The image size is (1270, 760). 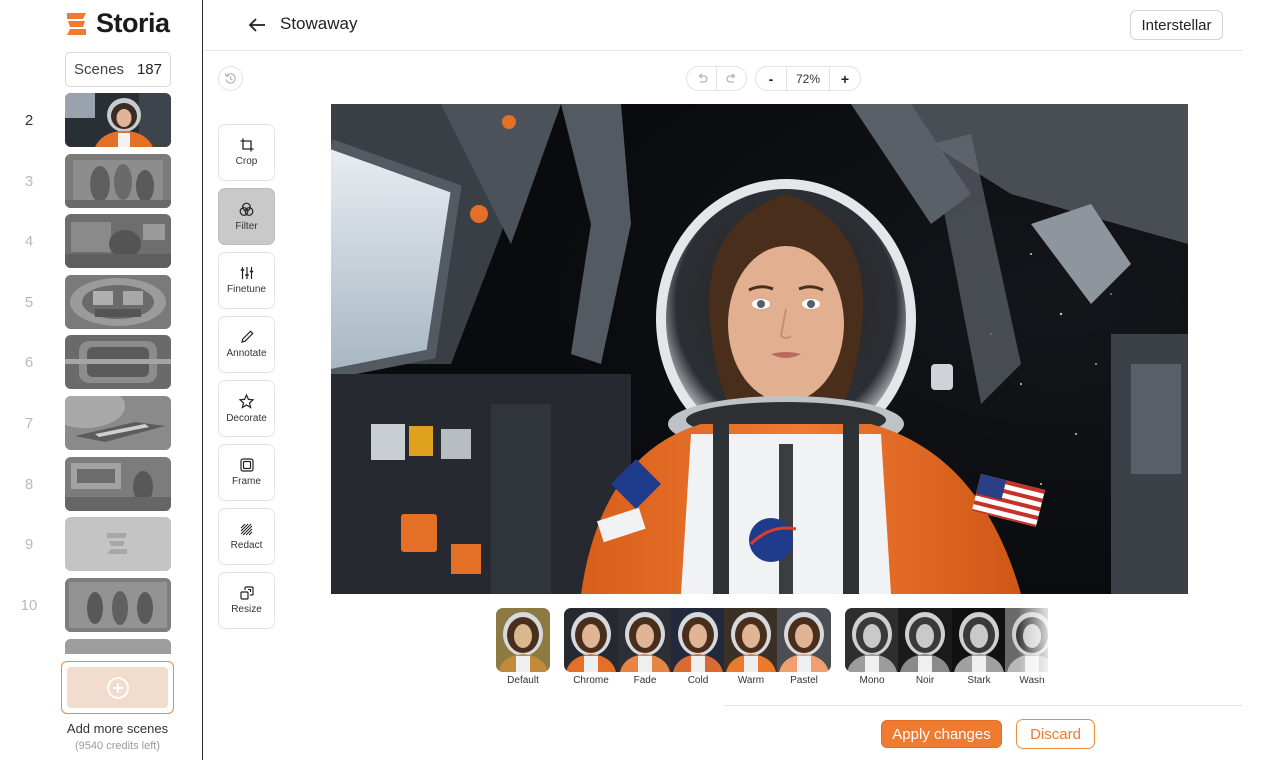 I want to click on filter-option: Warm, so click(x=751, y=647).